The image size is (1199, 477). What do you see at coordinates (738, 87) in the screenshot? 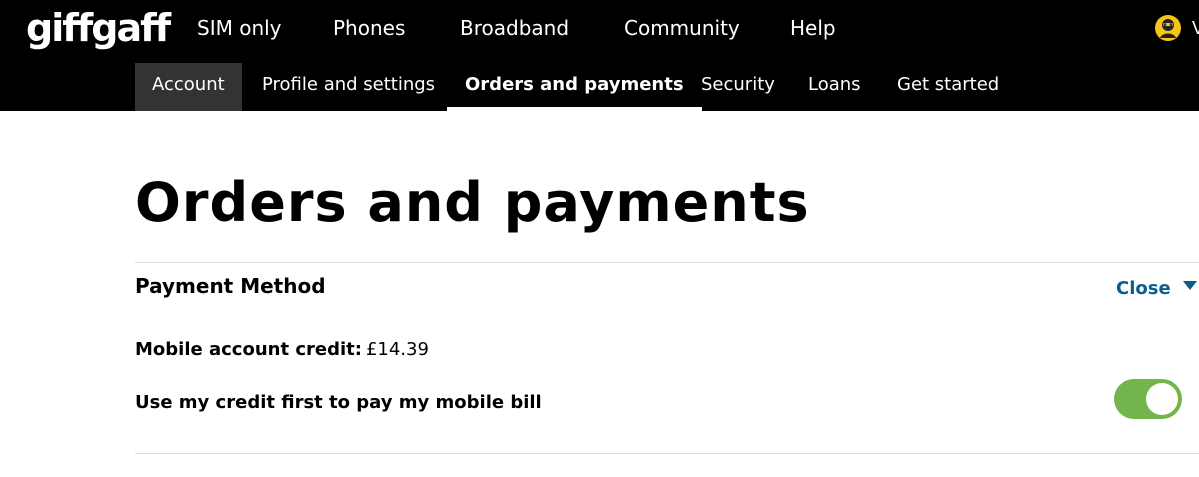
I see `tab-security: Security` at bounding box center [738, 87].